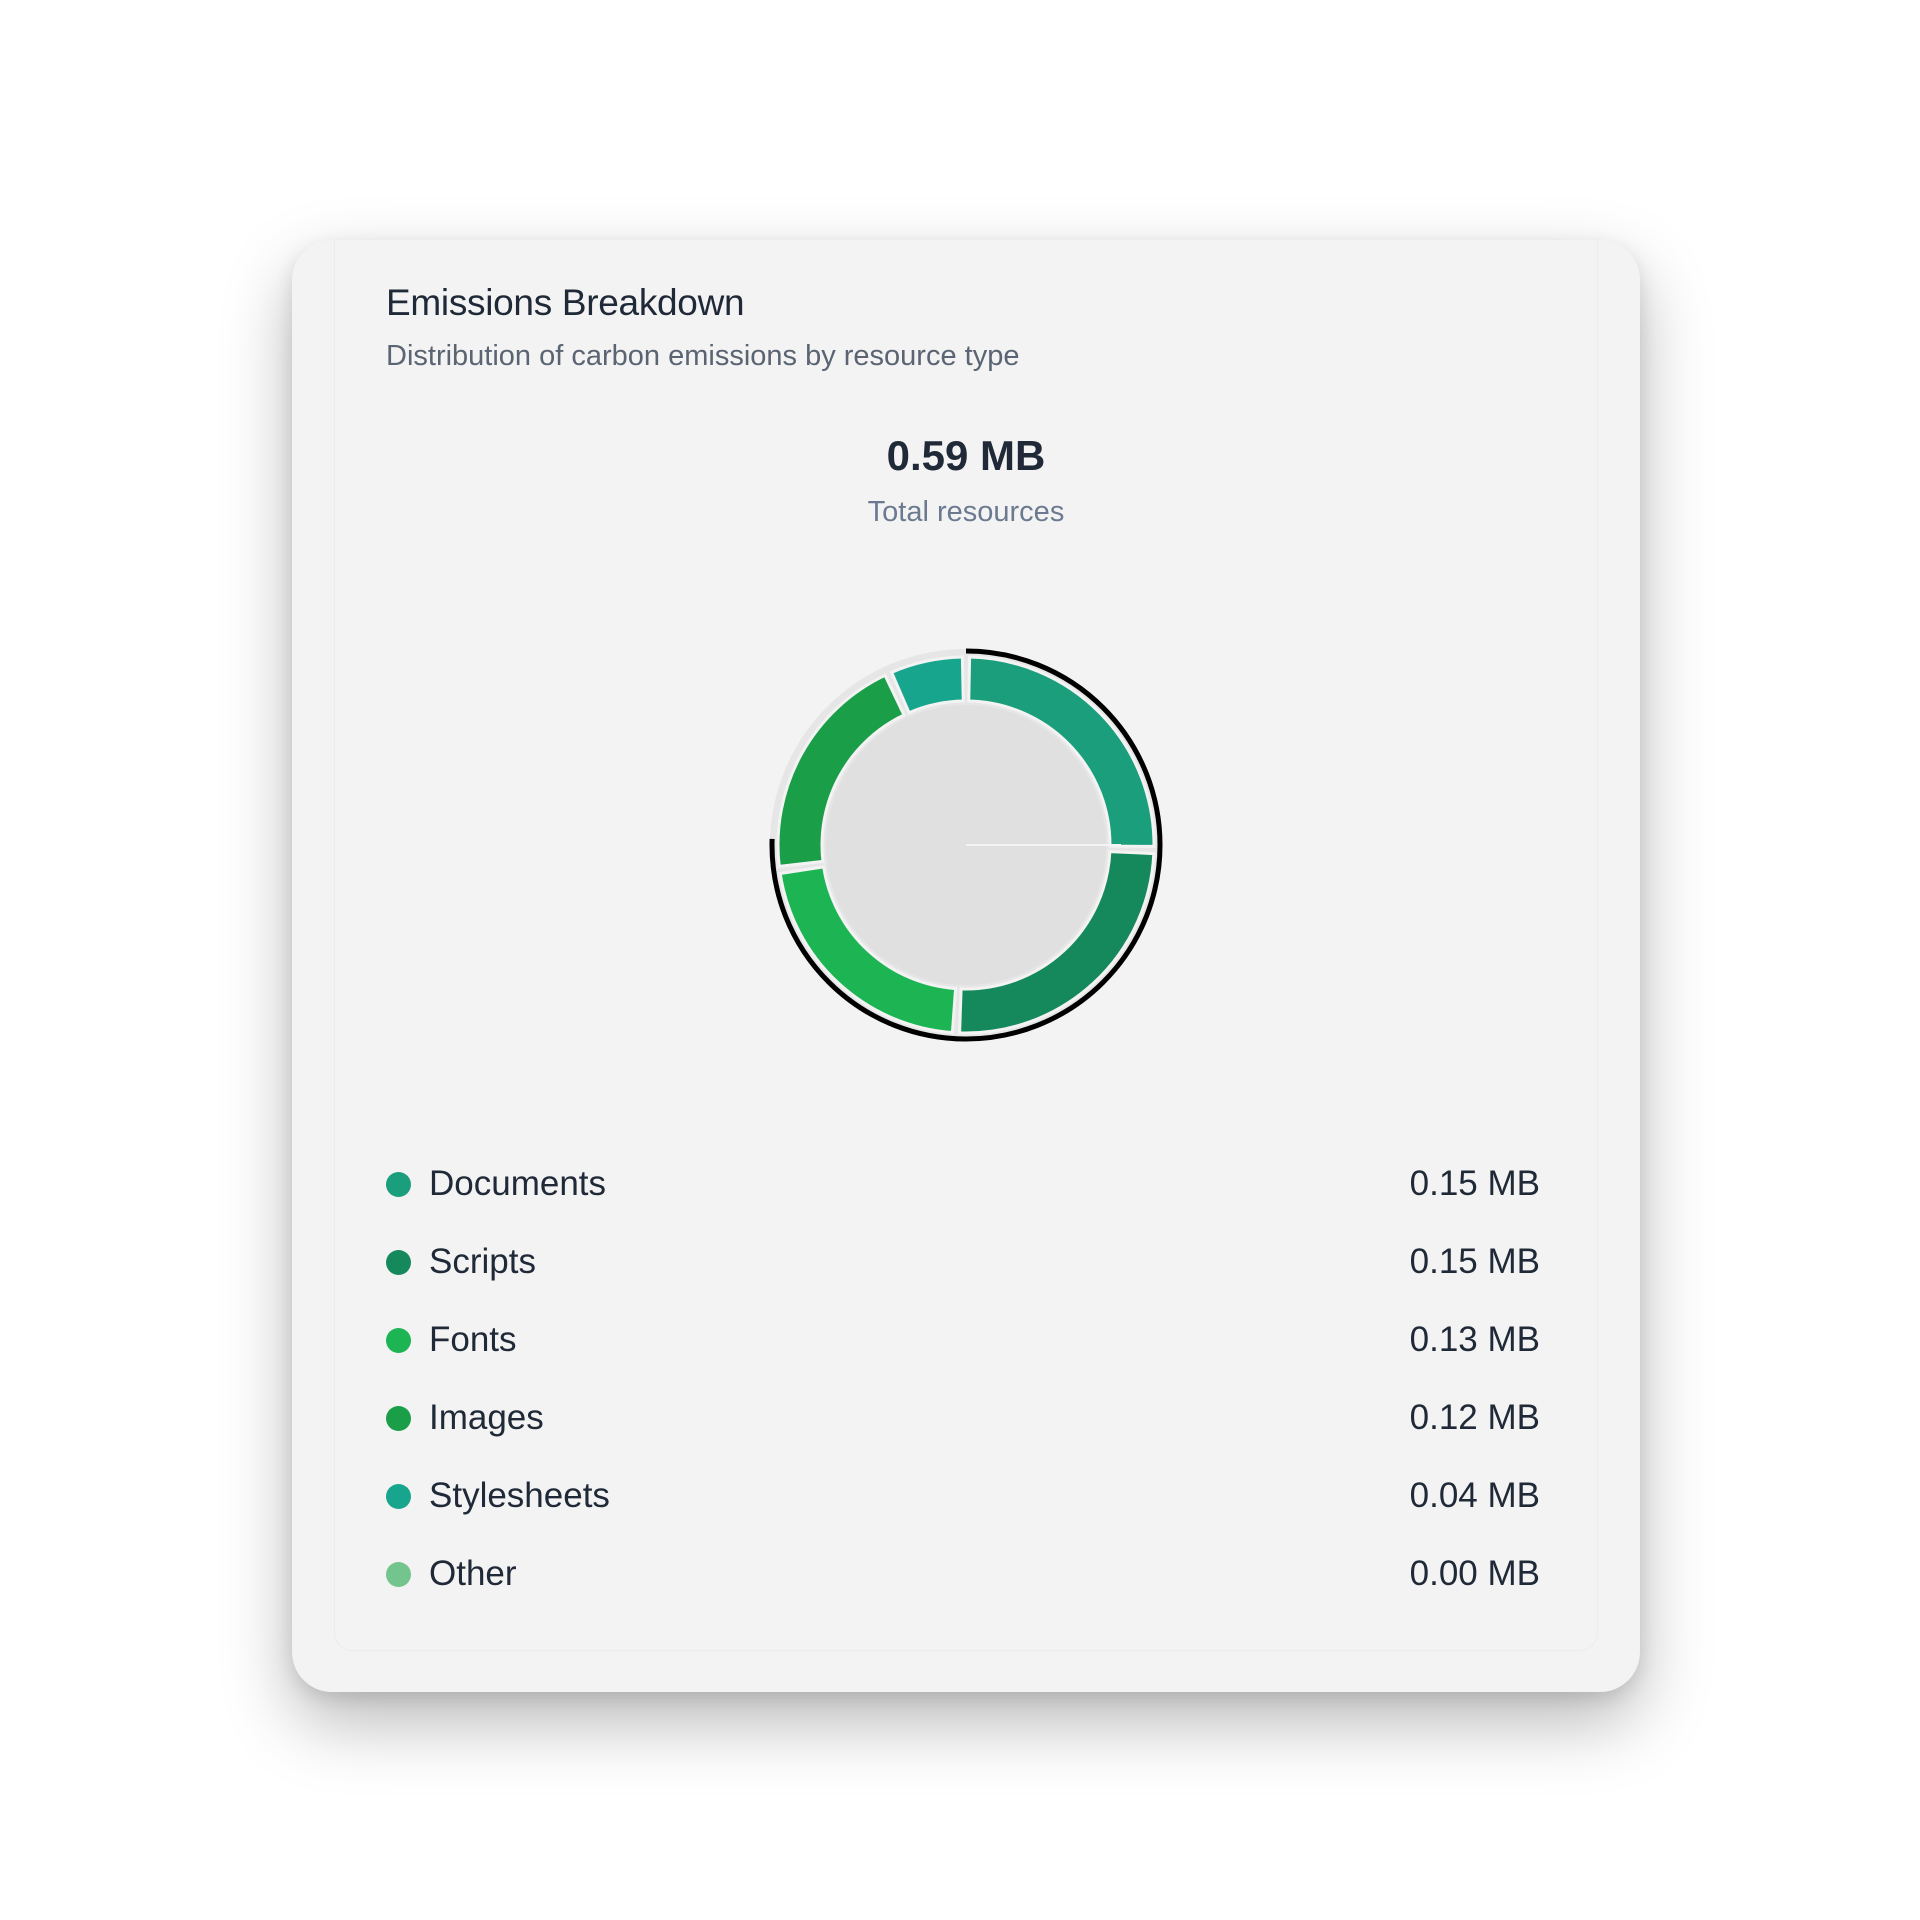 Image resolution: width=1920 pixels, height=1920 pixels. What do you see at coordinates (966, 845) in the screenshot?
I see `emissions-donut-chart` at bounding box center [966, 845].